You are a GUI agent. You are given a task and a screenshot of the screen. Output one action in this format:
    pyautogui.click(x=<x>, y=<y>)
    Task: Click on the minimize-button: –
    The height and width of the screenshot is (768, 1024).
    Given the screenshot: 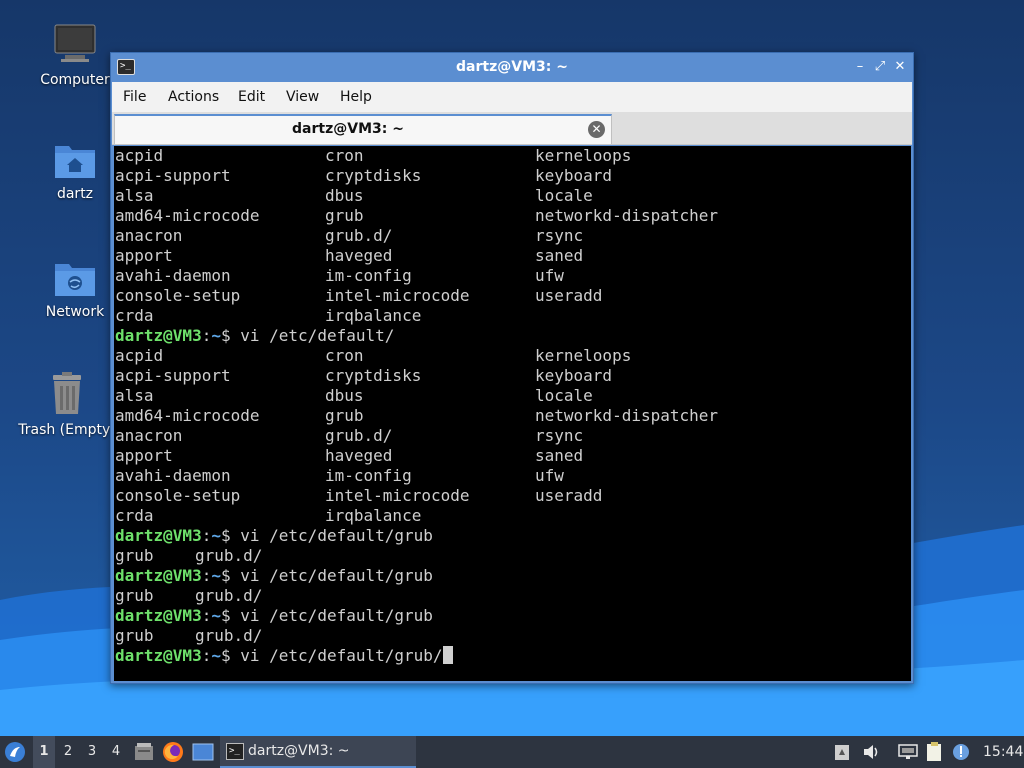 What is the action you would take?
    pyautogui.click(x=860, y=67)
    